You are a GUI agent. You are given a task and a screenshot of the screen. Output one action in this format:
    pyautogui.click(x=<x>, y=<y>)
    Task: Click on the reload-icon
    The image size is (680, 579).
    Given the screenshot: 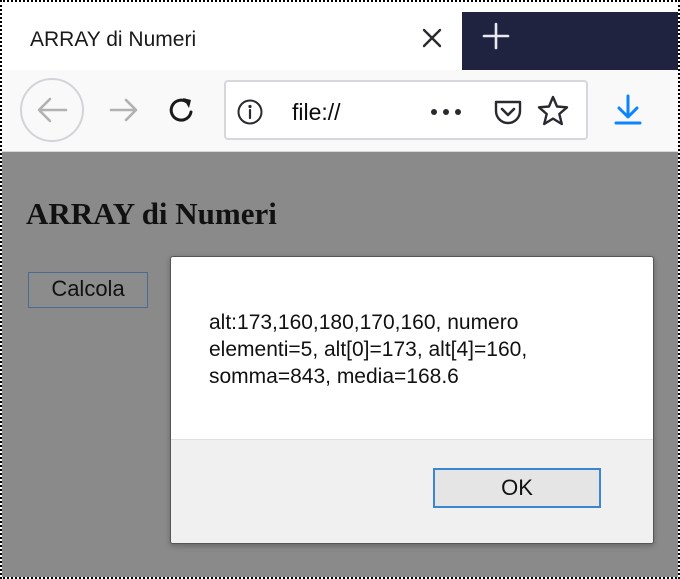 What is the action you would take?
    pyautogui.click(x=181, y=110)
    